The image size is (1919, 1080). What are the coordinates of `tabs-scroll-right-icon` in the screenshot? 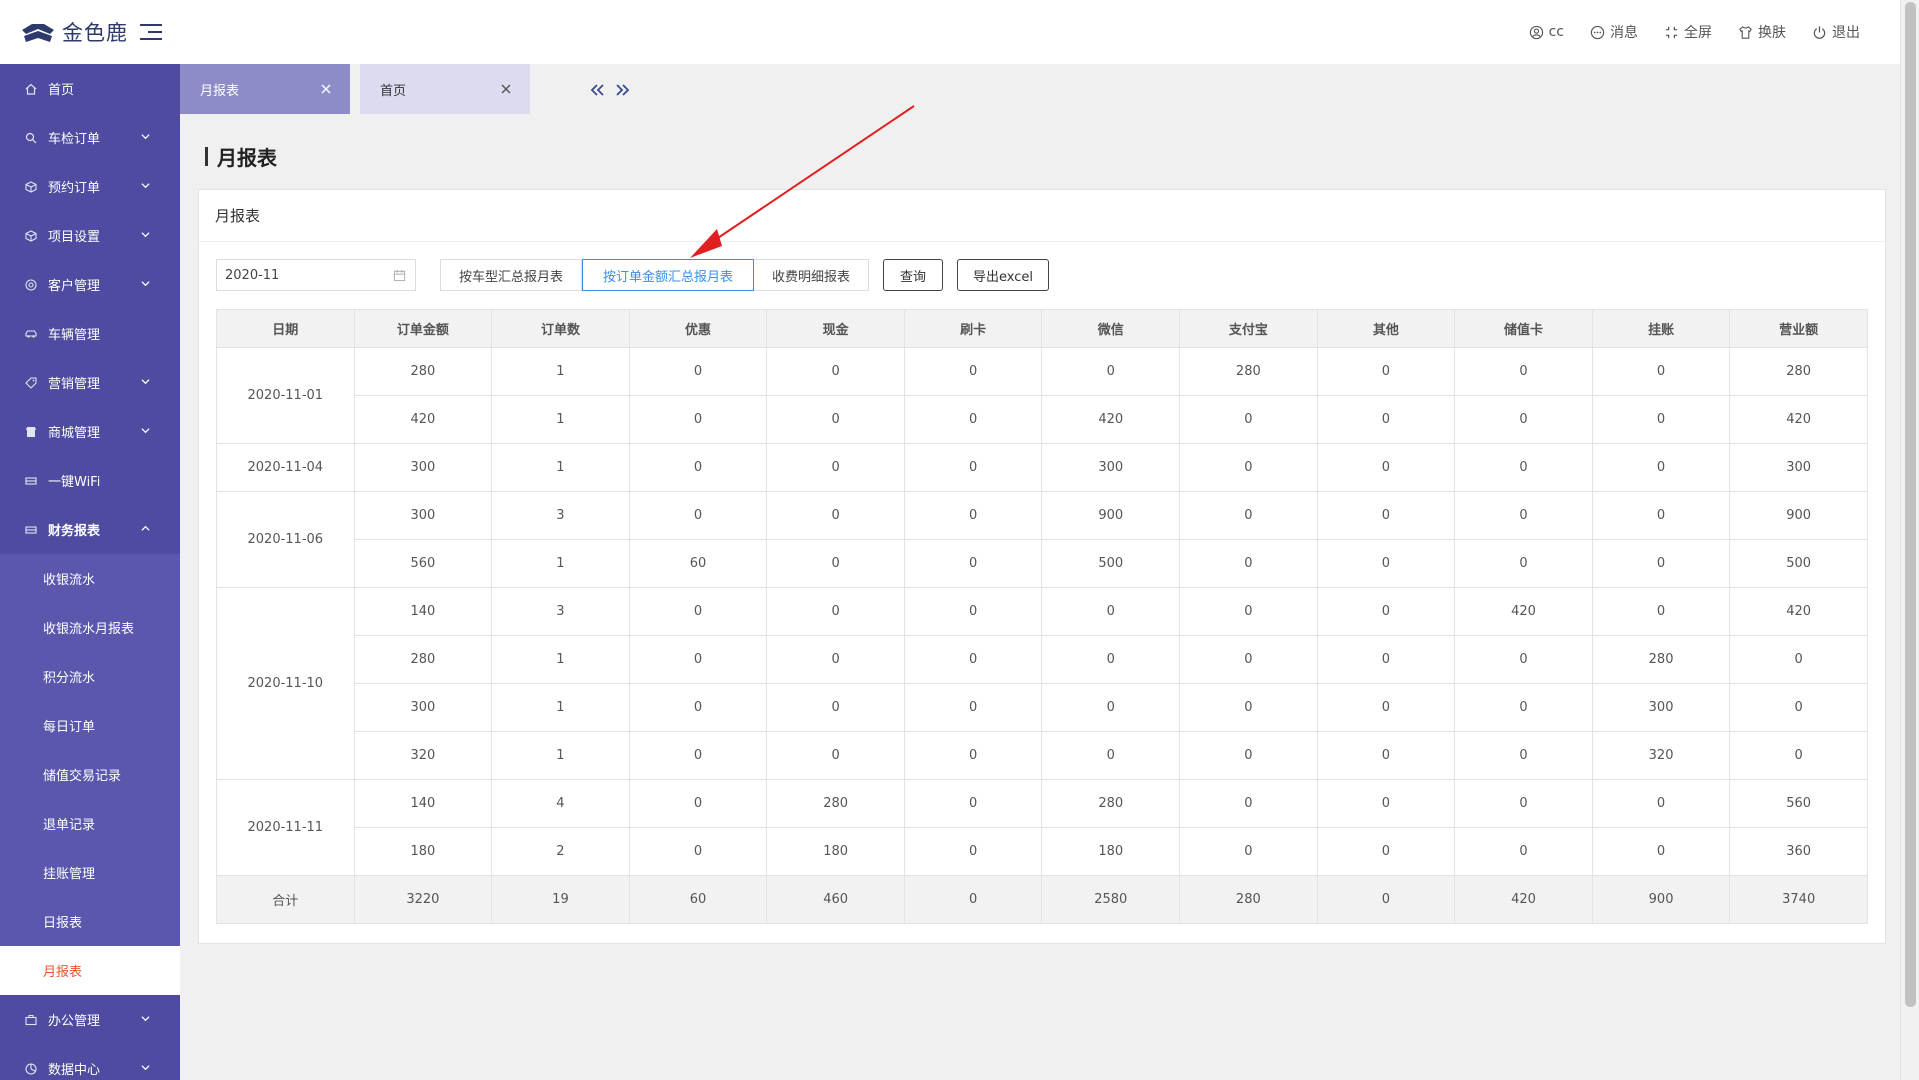 It's located at (622, 90).